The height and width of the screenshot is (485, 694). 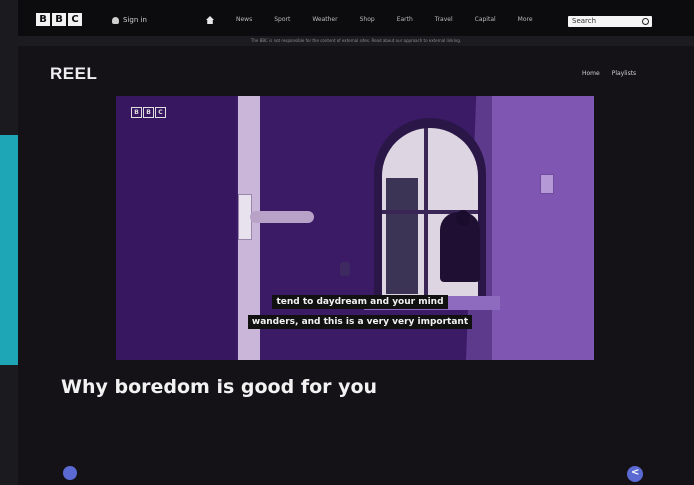 What do you see at coordinates (444, 20) in the screenshot?
I see `nav-item: Travel` at bounding box center [444, 20].